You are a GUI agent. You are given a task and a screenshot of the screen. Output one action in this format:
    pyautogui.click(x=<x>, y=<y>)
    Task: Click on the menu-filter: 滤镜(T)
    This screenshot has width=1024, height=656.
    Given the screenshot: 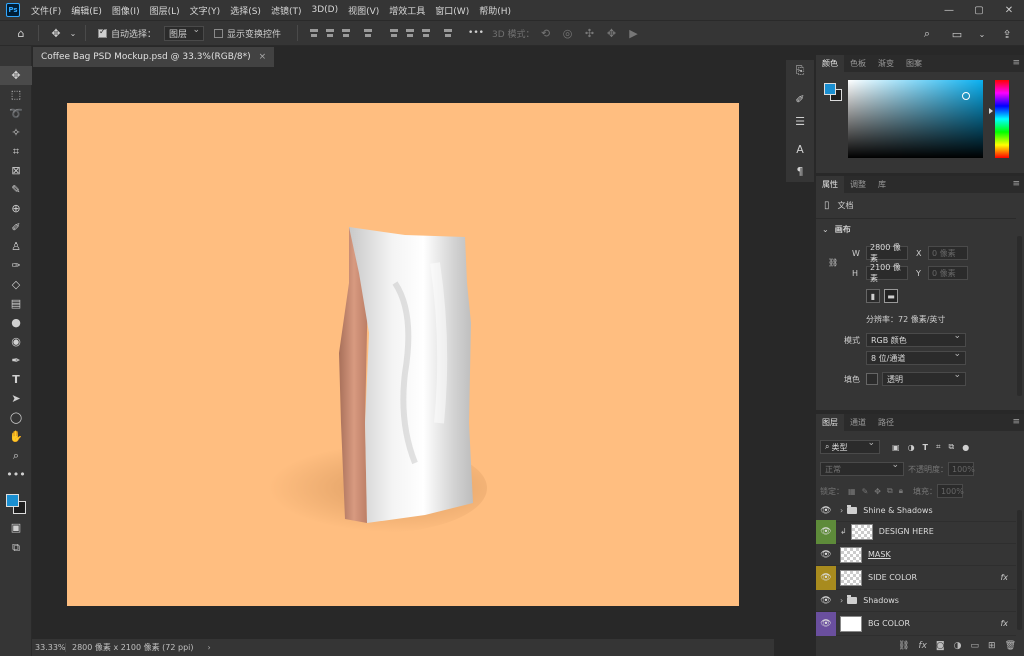 What is the action you would take?
    pyautogui.click(x=286, y=10)
    